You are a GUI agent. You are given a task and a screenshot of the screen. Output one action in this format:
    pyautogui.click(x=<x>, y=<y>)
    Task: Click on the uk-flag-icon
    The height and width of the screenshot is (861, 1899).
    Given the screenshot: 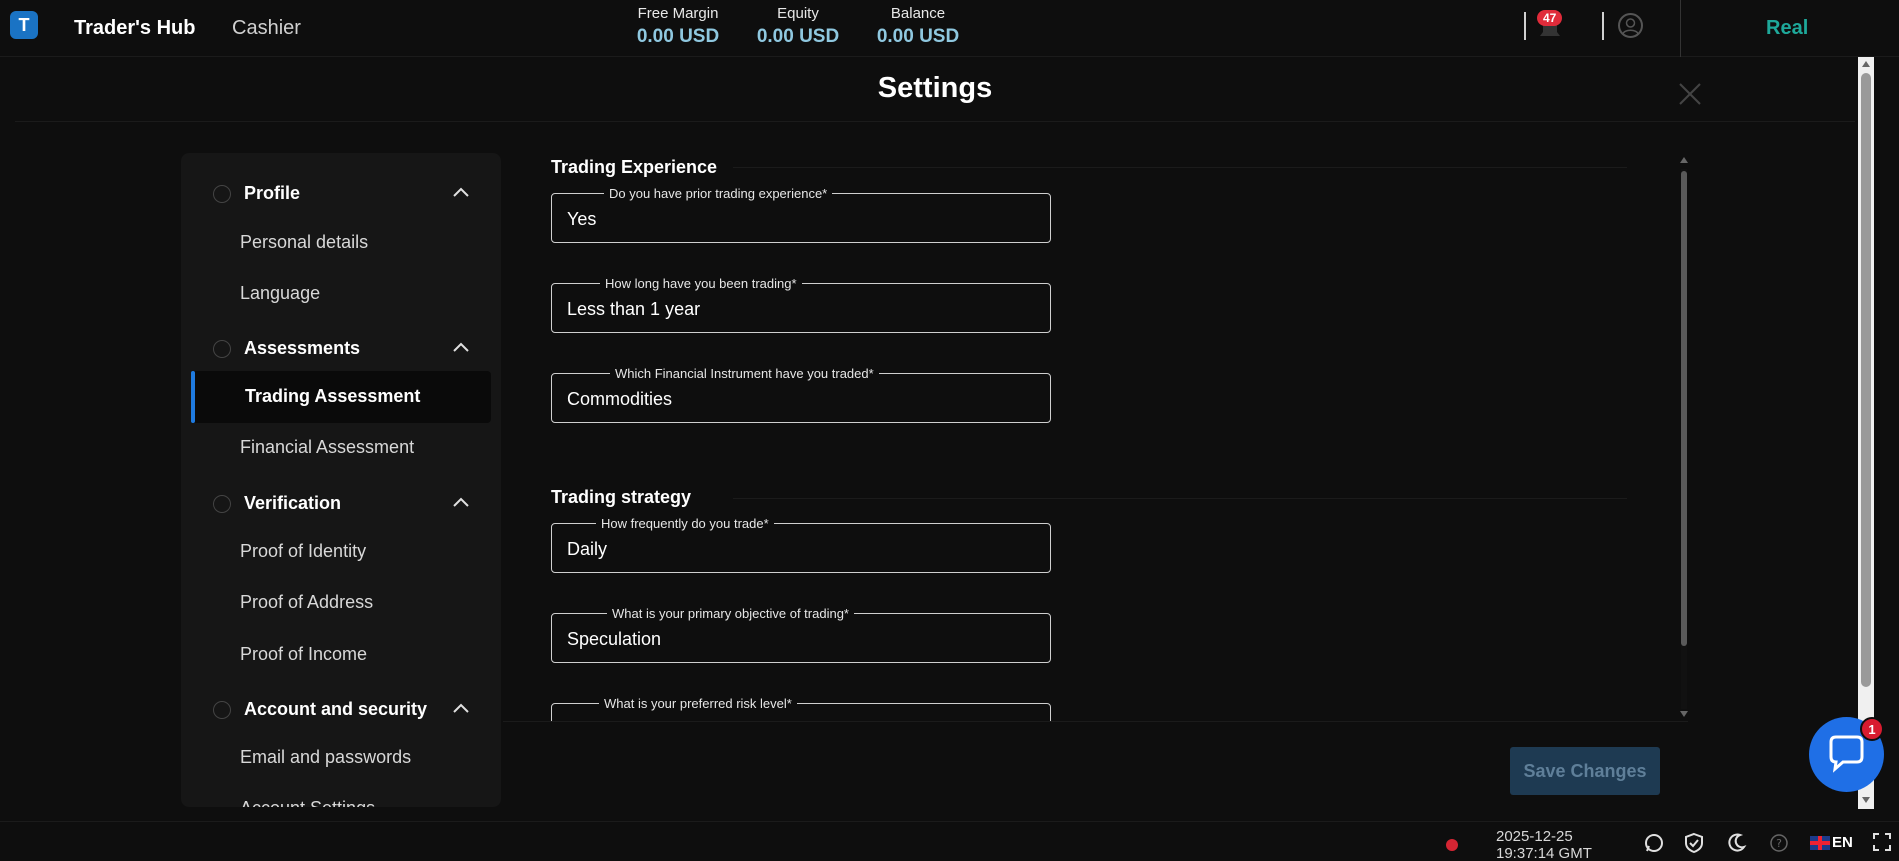 What is the action you would take?
    pyautogui.click(x=1820, y=842)
    